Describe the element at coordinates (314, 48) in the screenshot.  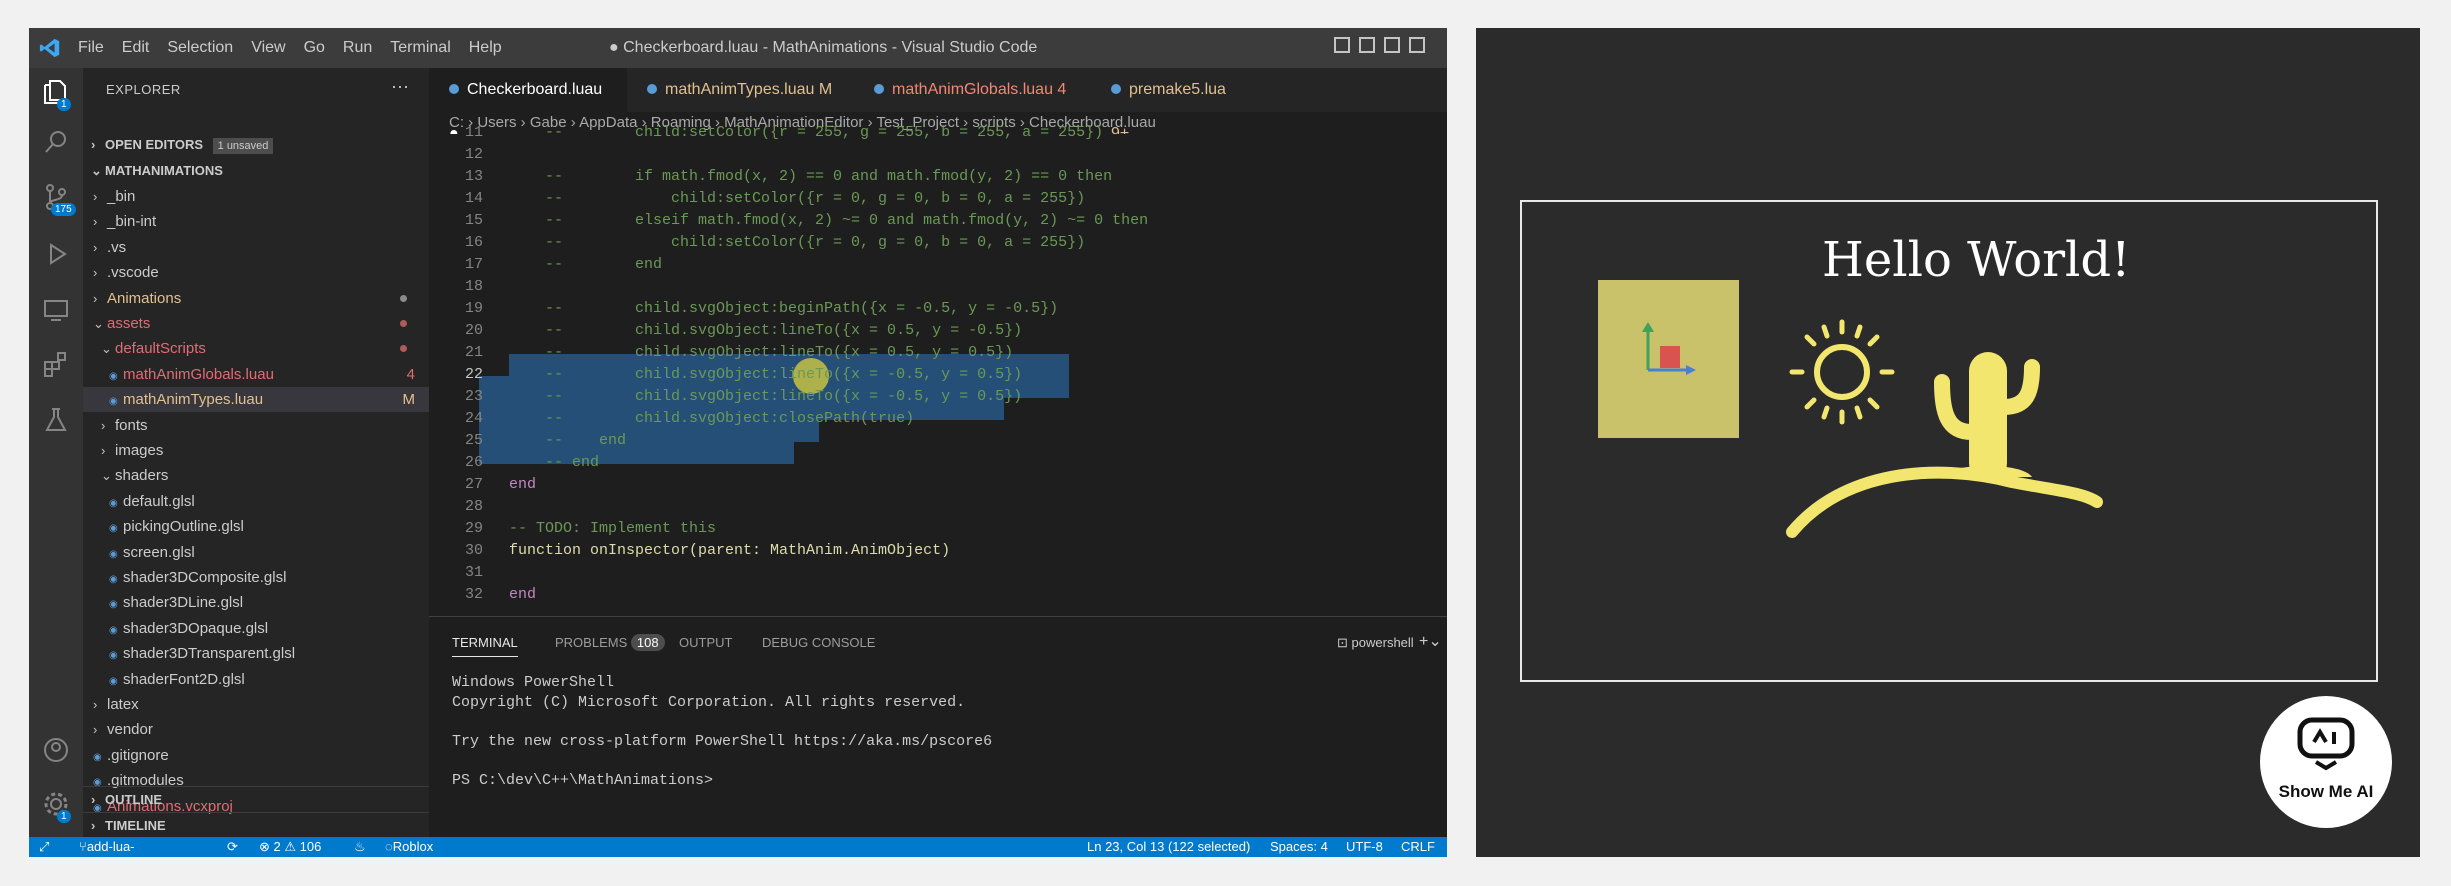
I see `menu-go: Go` at that location.